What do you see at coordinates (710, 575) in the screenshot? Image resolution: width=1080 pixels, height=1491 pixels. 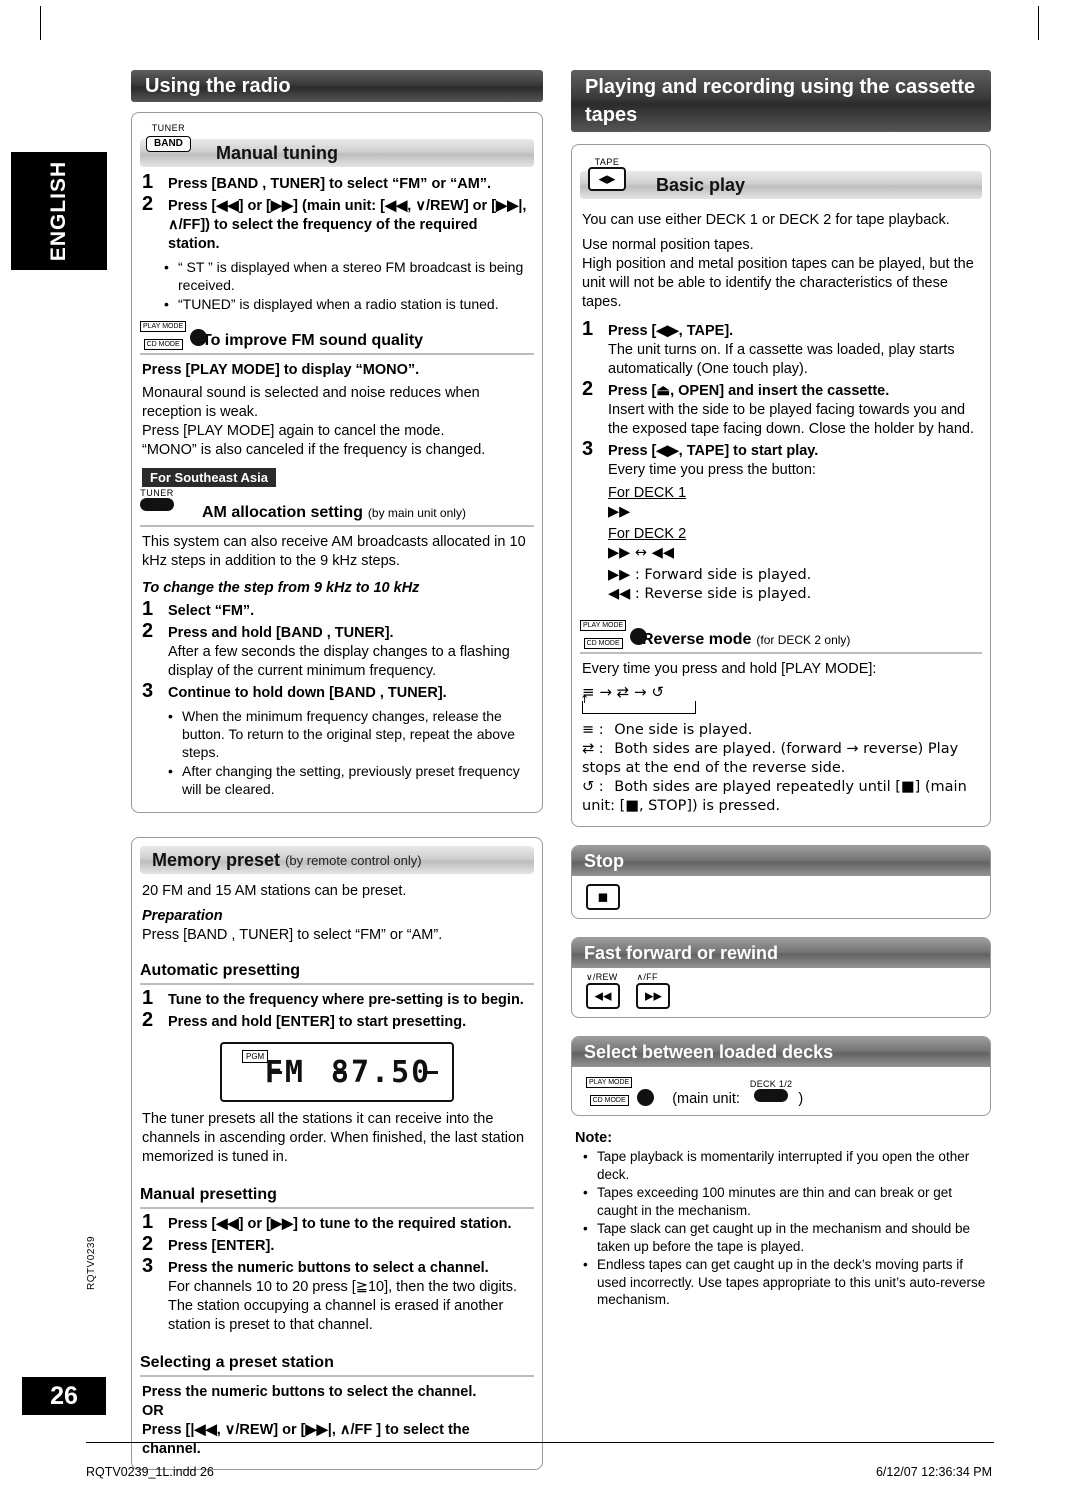 I see `deck-legend-forward: ▶▶ : Forward side is played.` at bounding box center [710, 575].